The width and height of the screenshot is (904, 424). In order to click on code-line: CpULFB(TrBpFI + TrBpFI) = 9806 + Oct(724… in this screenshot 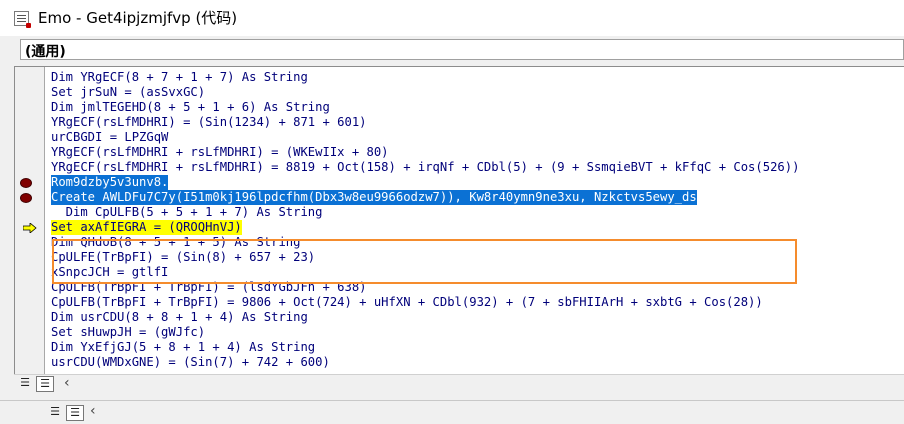, I will do `click(407, 302)`.